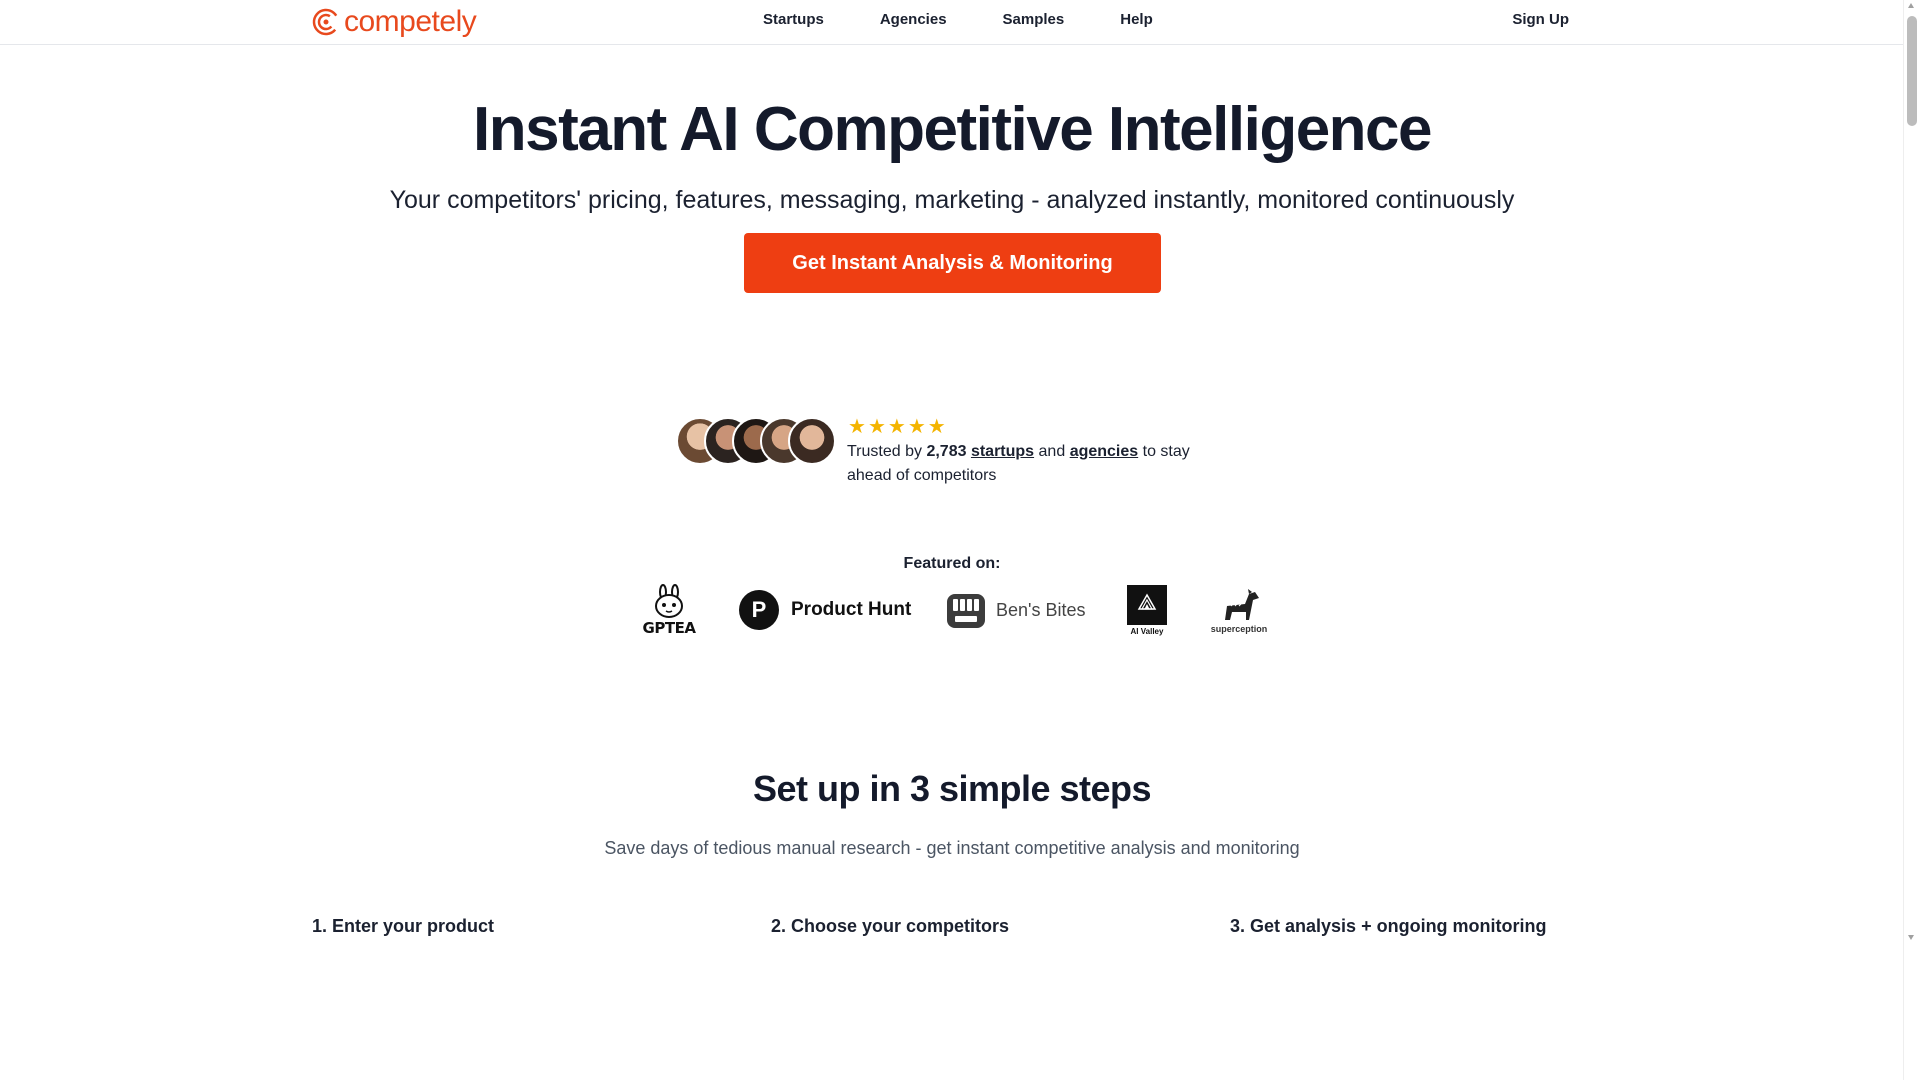 Image resolution: width=1920 pixels, height=1080 pixels. What do you see at coordinates (1388, 926) in the screenshot?
I see `step-3: 3. Get analysis + ongoing monitoring` at bounding box center [1388, 926].